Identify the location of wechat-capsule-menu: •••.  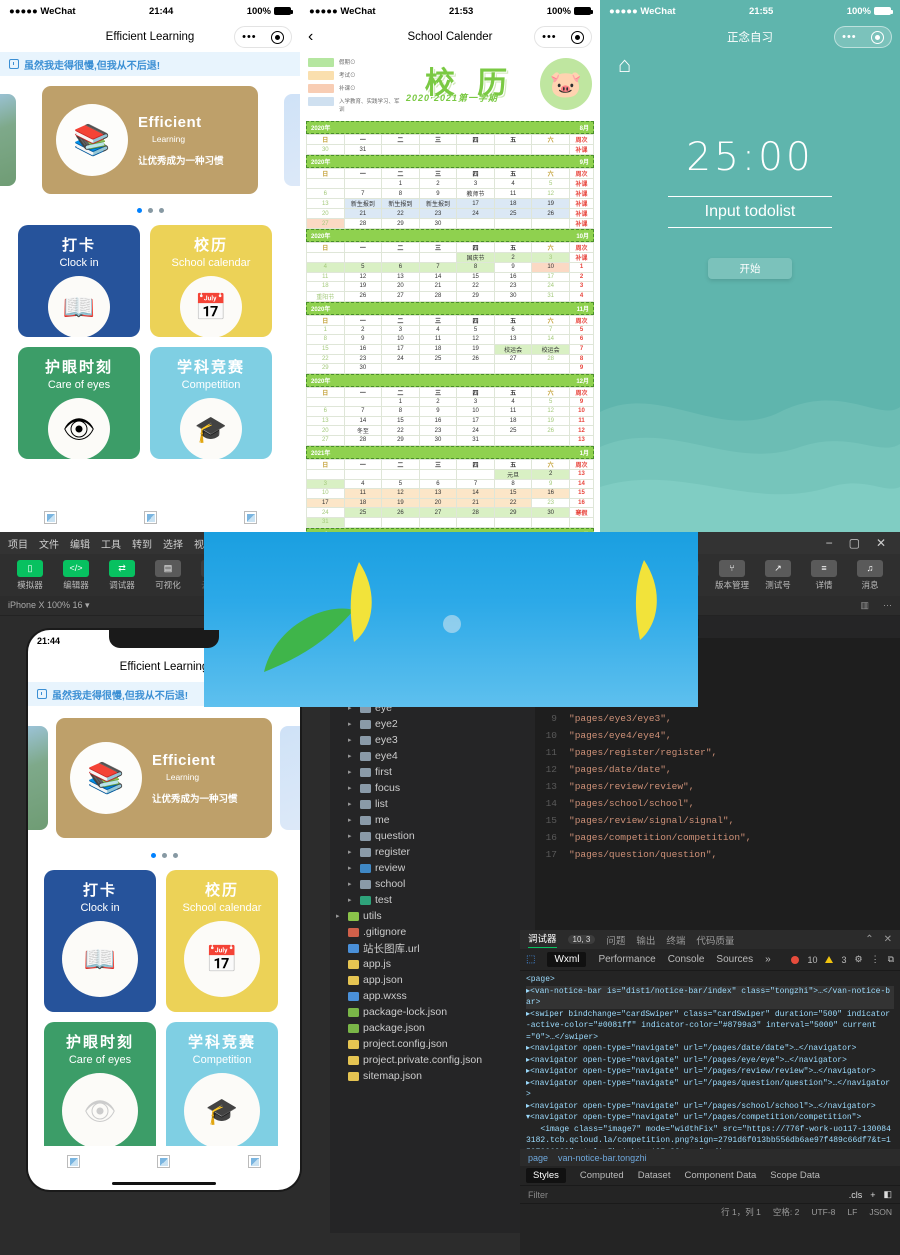
(263, 37).